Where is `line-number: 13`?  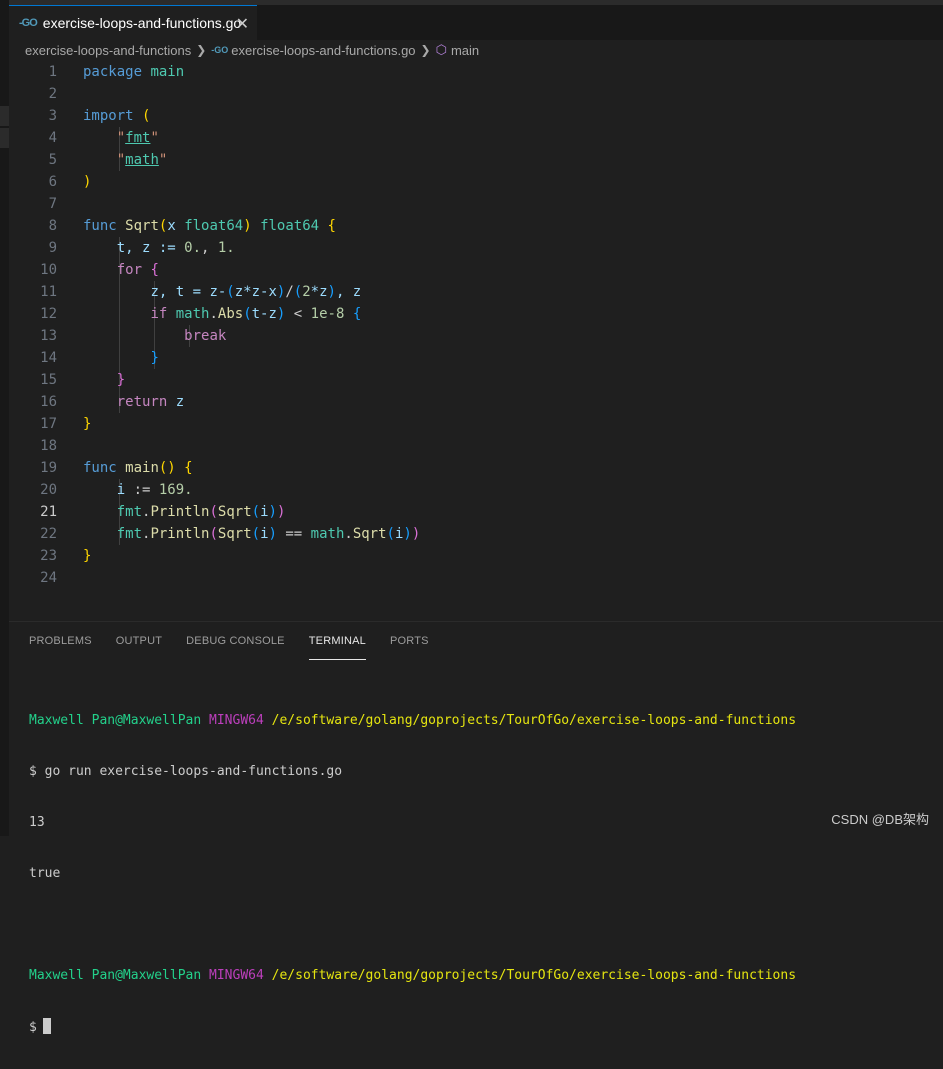
line-number: 13 is located at coordinates (48, 336).